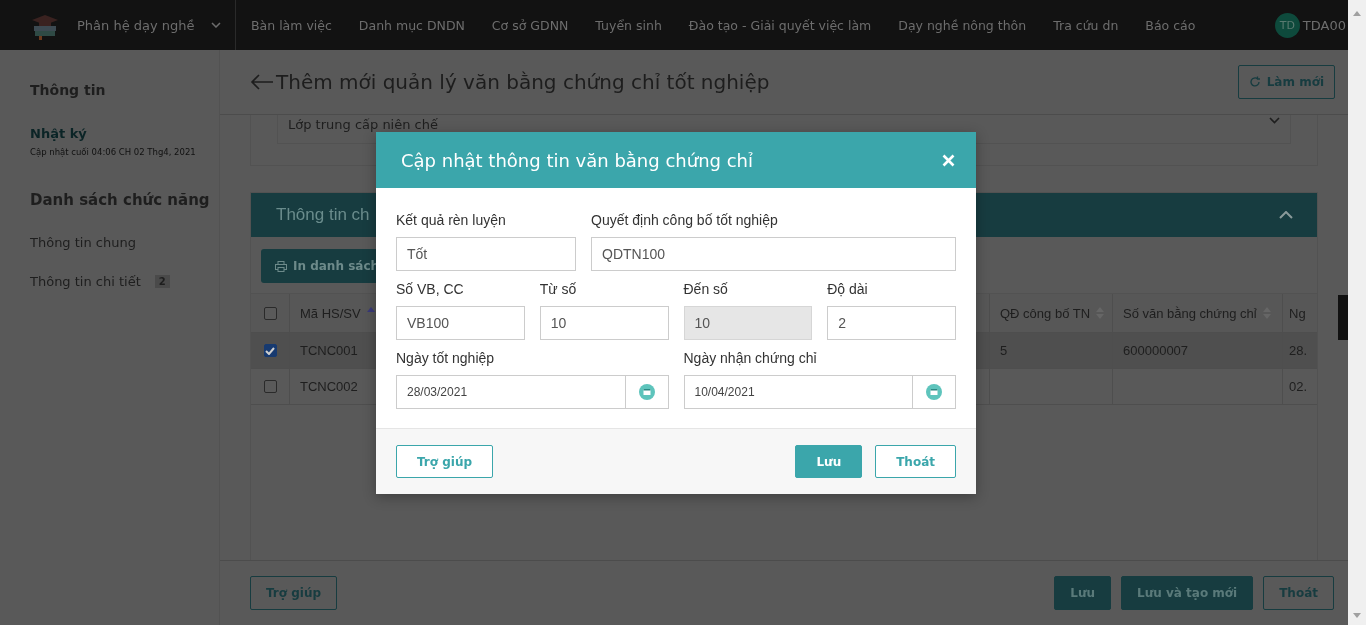 This screenshot has height=625, width=1366. I want to click on help-button: Trợ giúp, so click(445, 461).